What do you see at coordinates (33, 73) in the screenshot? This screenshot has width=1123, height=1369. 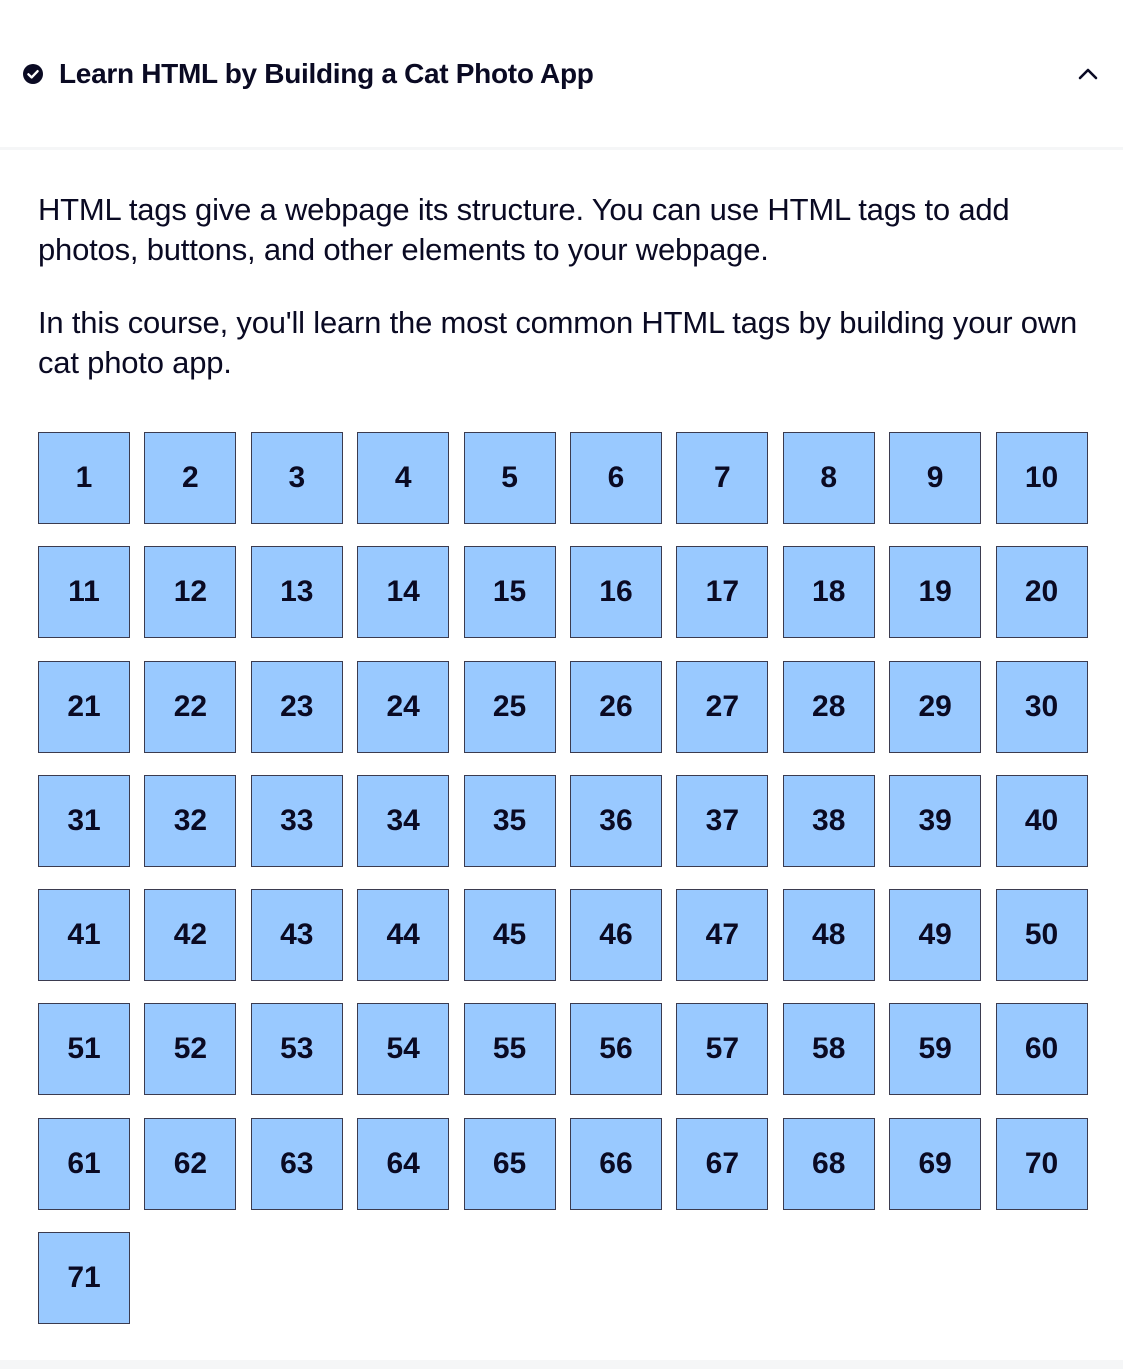 I see `check-circle-icon` at bounding box center [33, 73].